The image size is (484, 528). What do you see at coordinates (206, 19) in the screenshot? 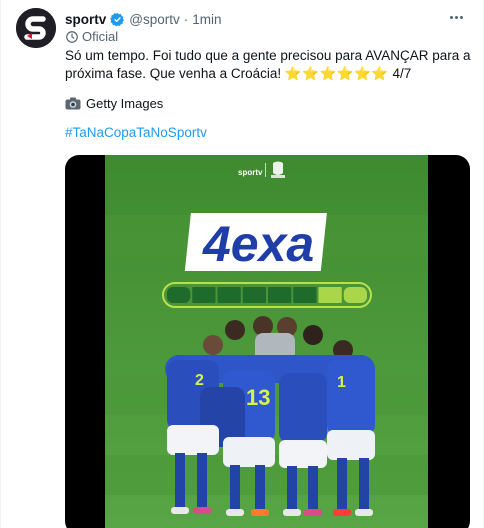
I see `timestamp: 1min` at bounding box center [206, 19].